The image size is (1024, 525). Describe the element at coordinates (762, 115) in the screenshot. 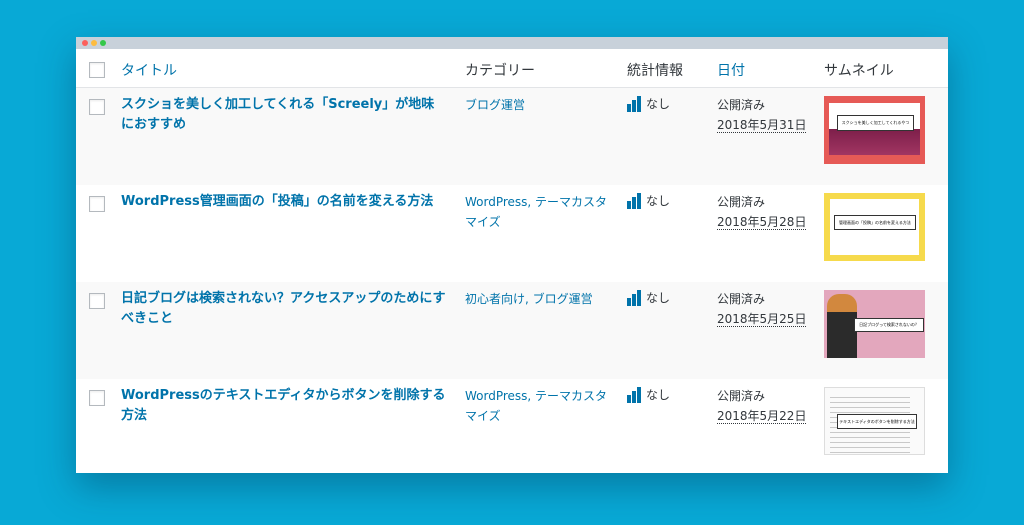

I see `post-date: 公開済み 2018年5月31日` at that location.